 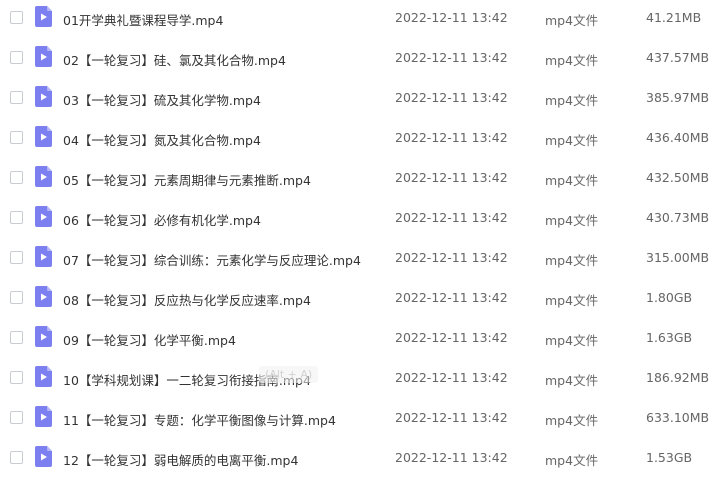 I want to click on file-size: 315.00MB, so click(x=678, y=257).